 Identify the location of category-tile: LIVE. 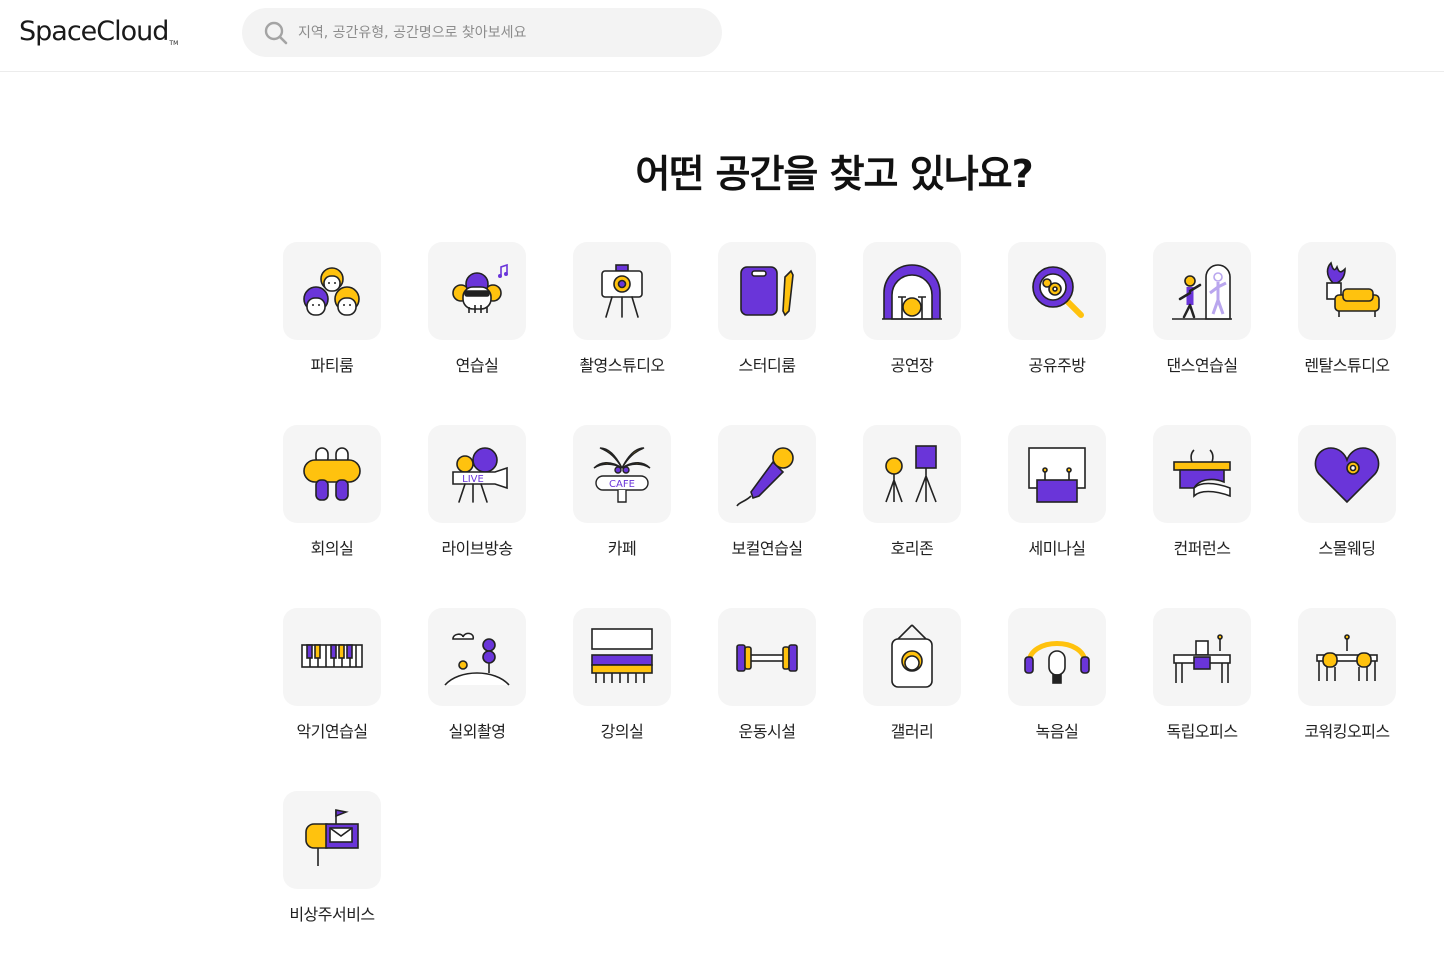
(477, 474).